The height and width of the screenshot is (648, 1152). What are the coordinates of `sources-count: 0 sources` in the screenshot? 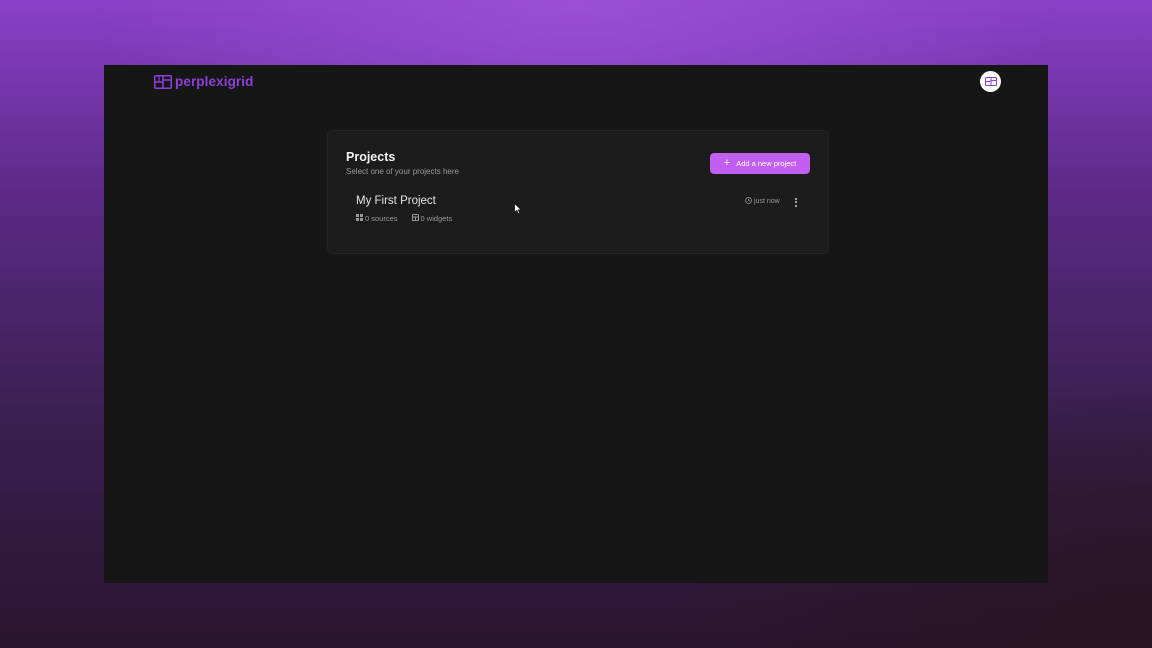 It's located at (381, 218).